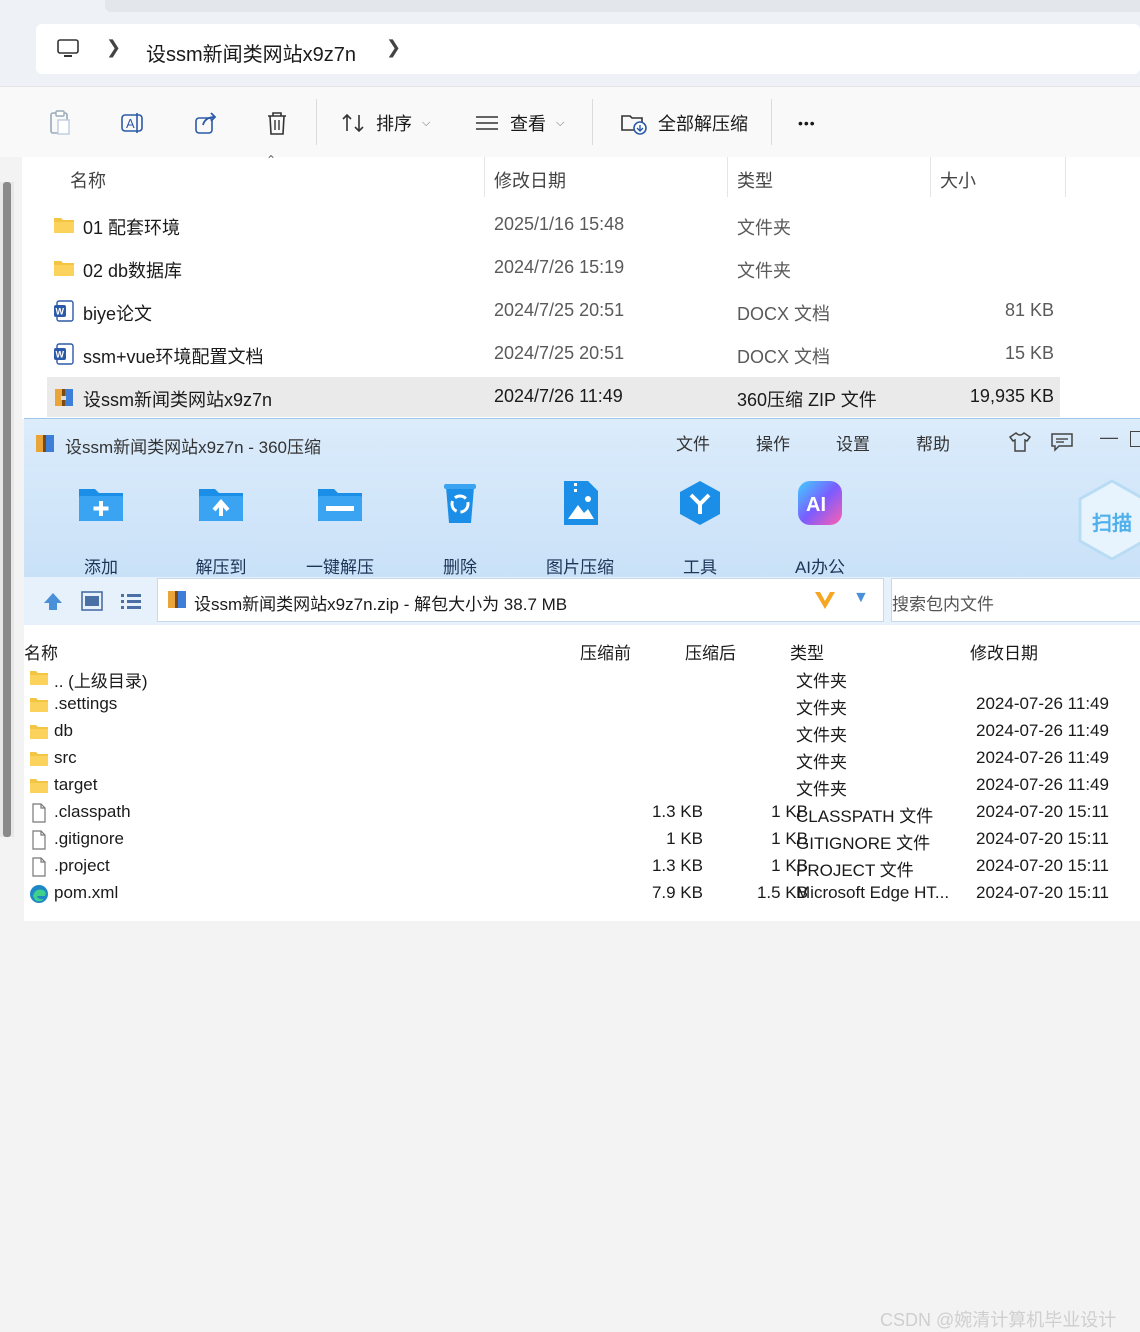 The height and width of the screenshot is (1332, 1140). Describe the element at coordinates (582, 678) in the screenshot. I see `archive-row: .. (上级目录) 文件夹` at that location.